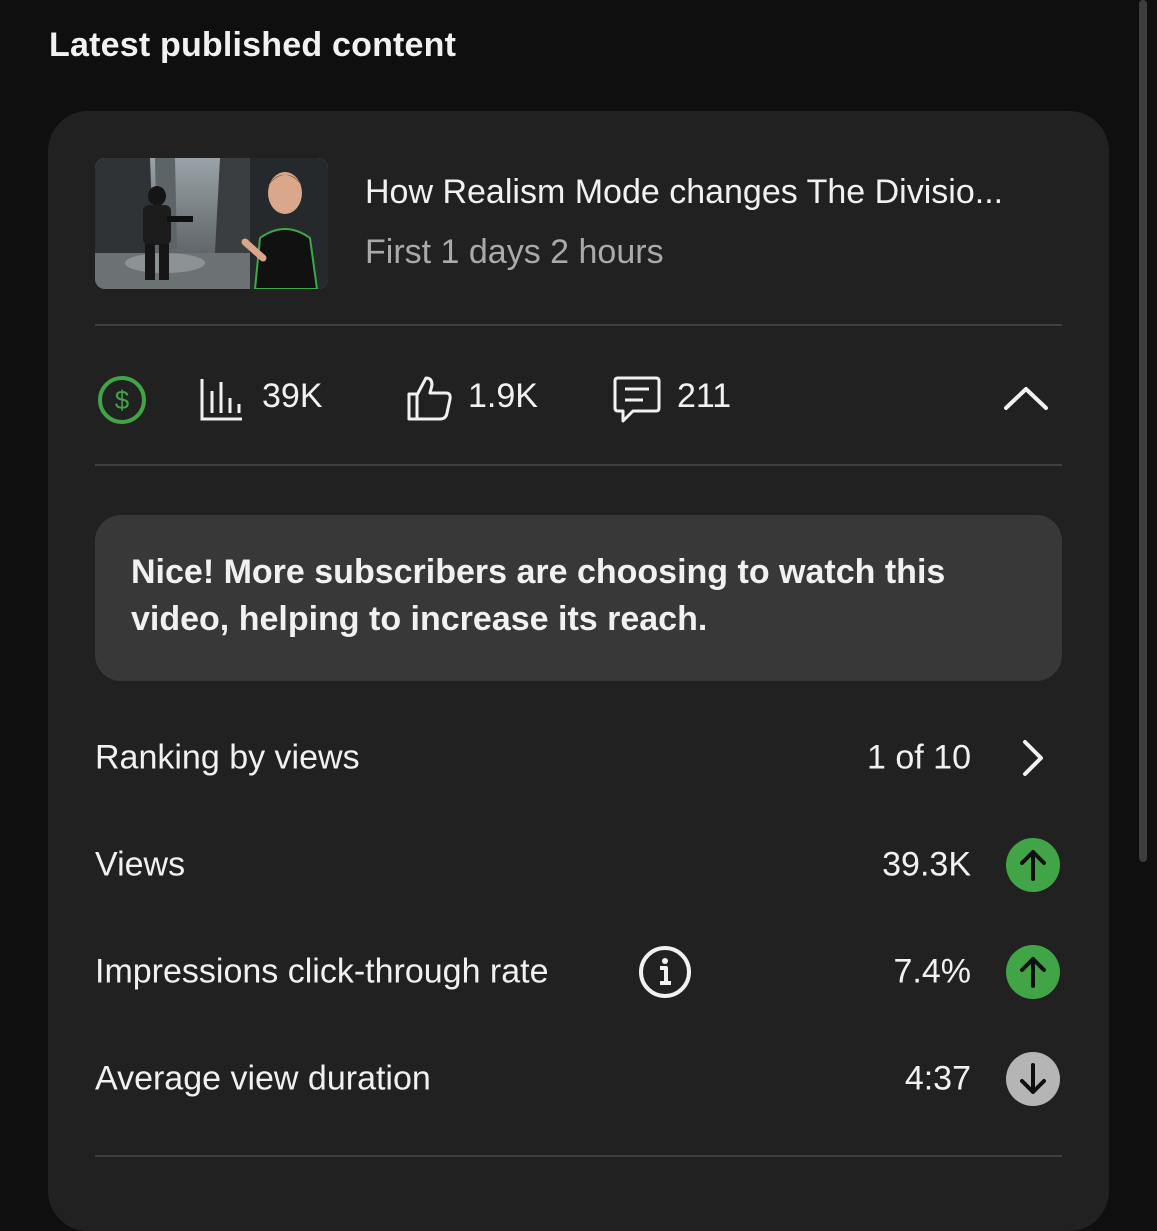 The width and height of the screenshot is (1157, 1231). Describe the element at coordinates (253, 45) in the screenshot. I see `section-title: Latest published content` at that location.